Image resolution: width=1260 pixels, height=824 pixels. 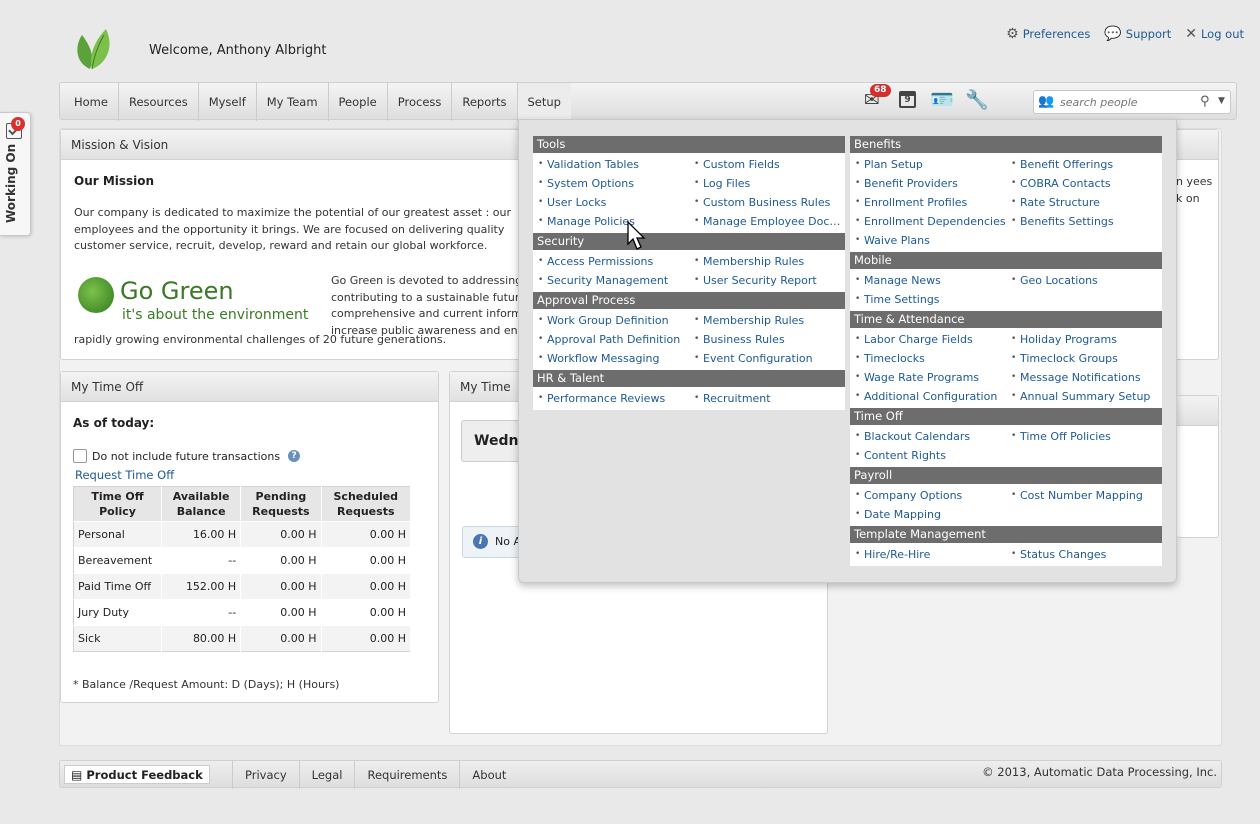 What do you see at coordinates (611, 358) in the screenshot?
I see `menu-item-workflow-messaging: Workflow Messaging` at bounding box center [611, 358].